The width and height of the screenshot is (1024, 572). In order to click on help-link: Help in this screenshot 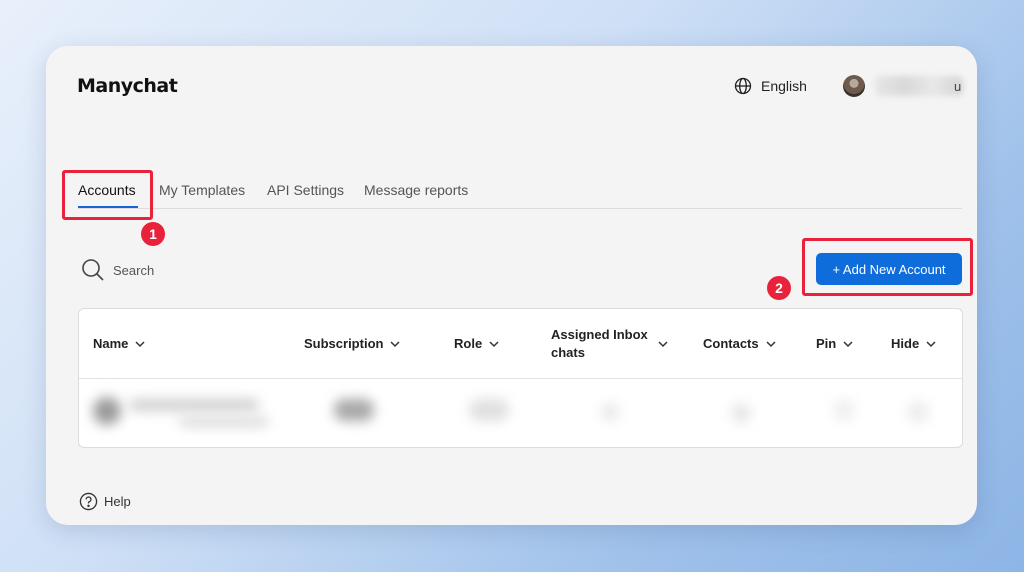, I will do `click(105, 501)`.